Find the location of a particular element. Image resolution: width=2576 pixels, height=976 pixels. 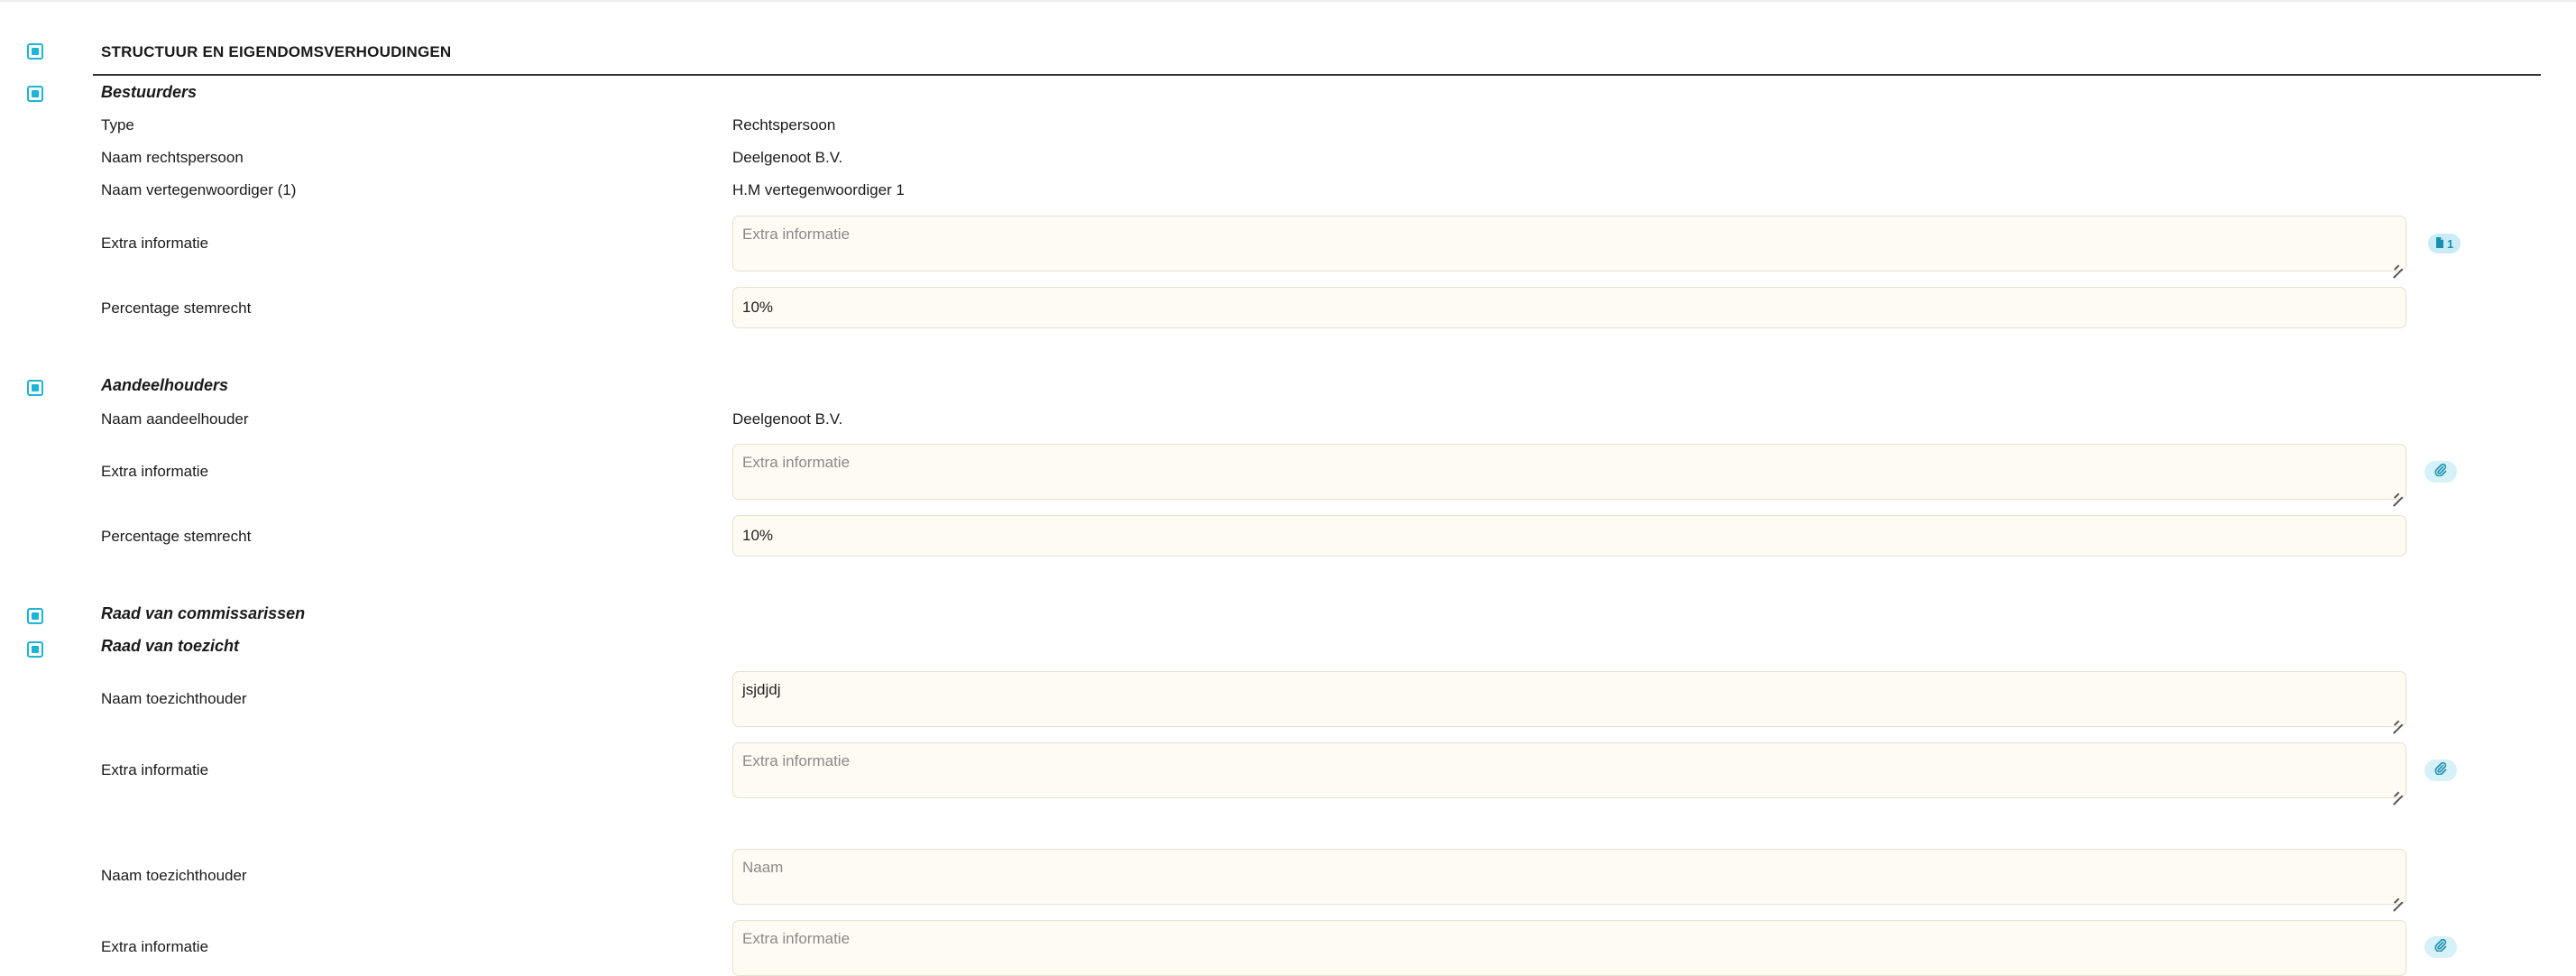

type-value: Rechtspersoon is located at coordinates (784, 125).